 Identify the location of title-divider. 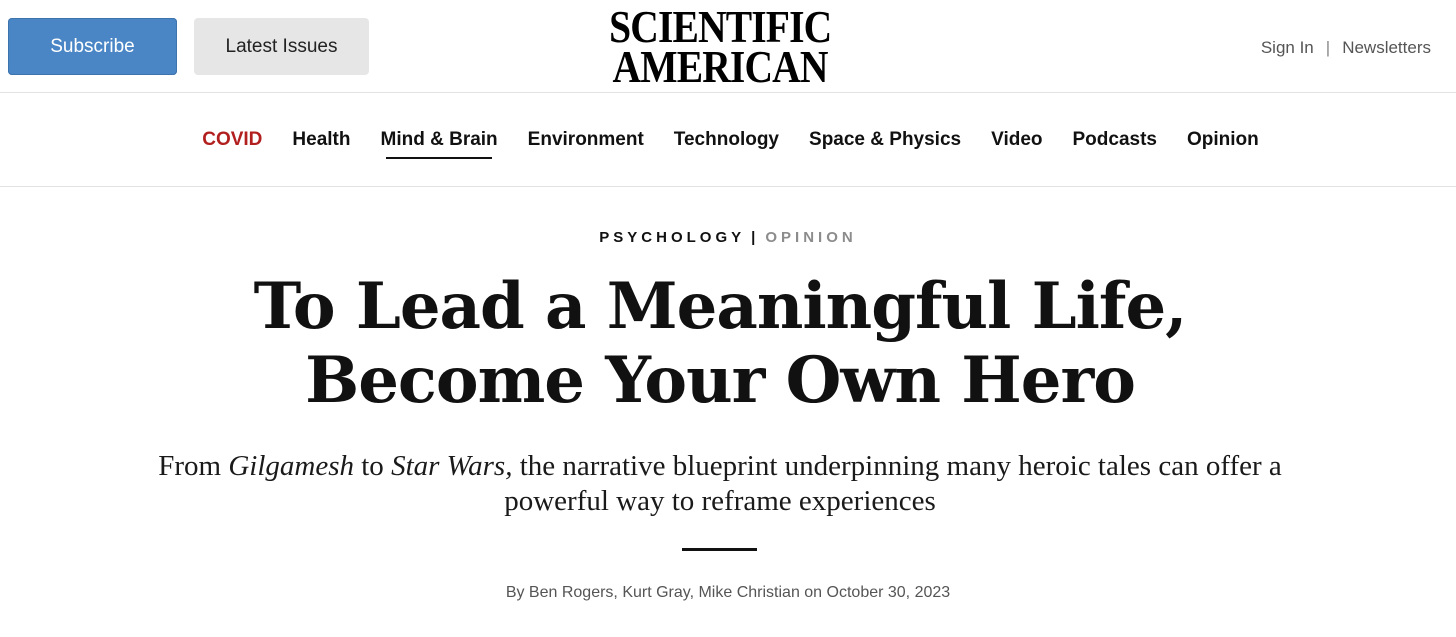
(719, 549).